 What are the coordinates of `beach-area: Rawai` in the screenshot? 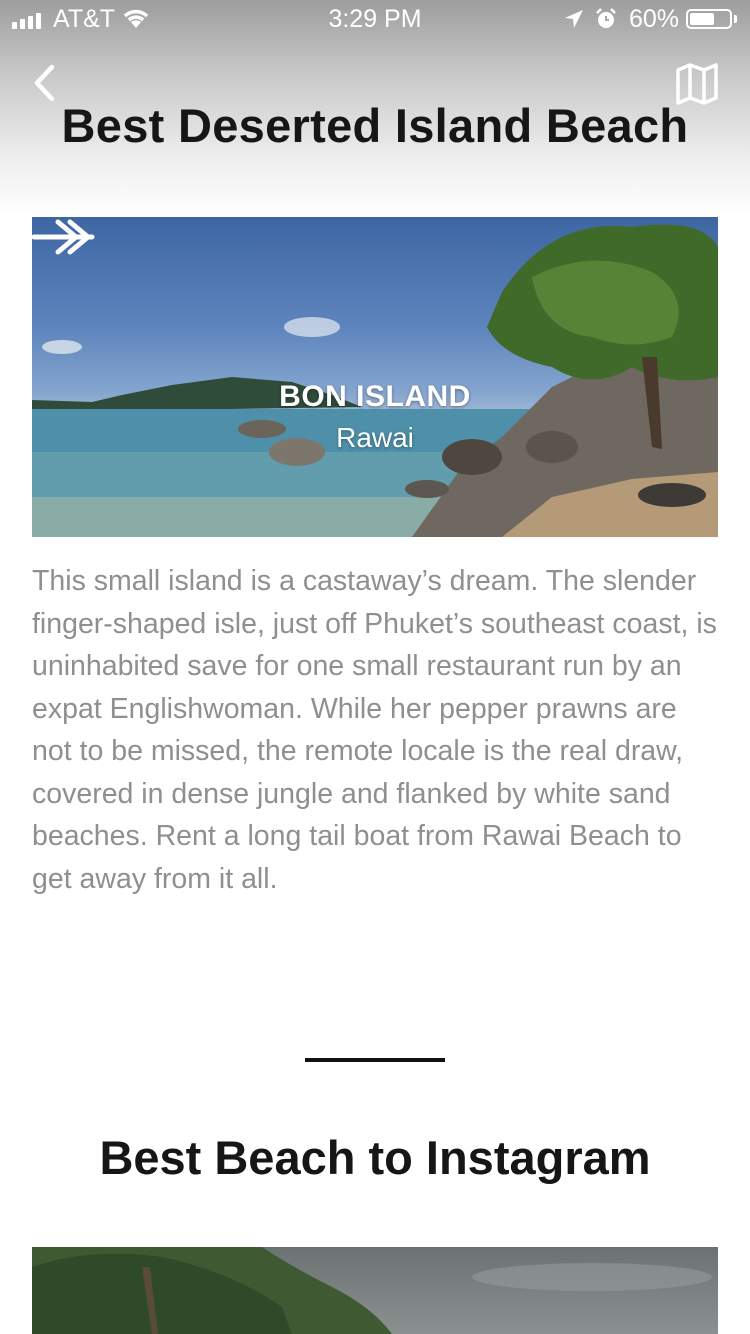 It's located at (375, 437).